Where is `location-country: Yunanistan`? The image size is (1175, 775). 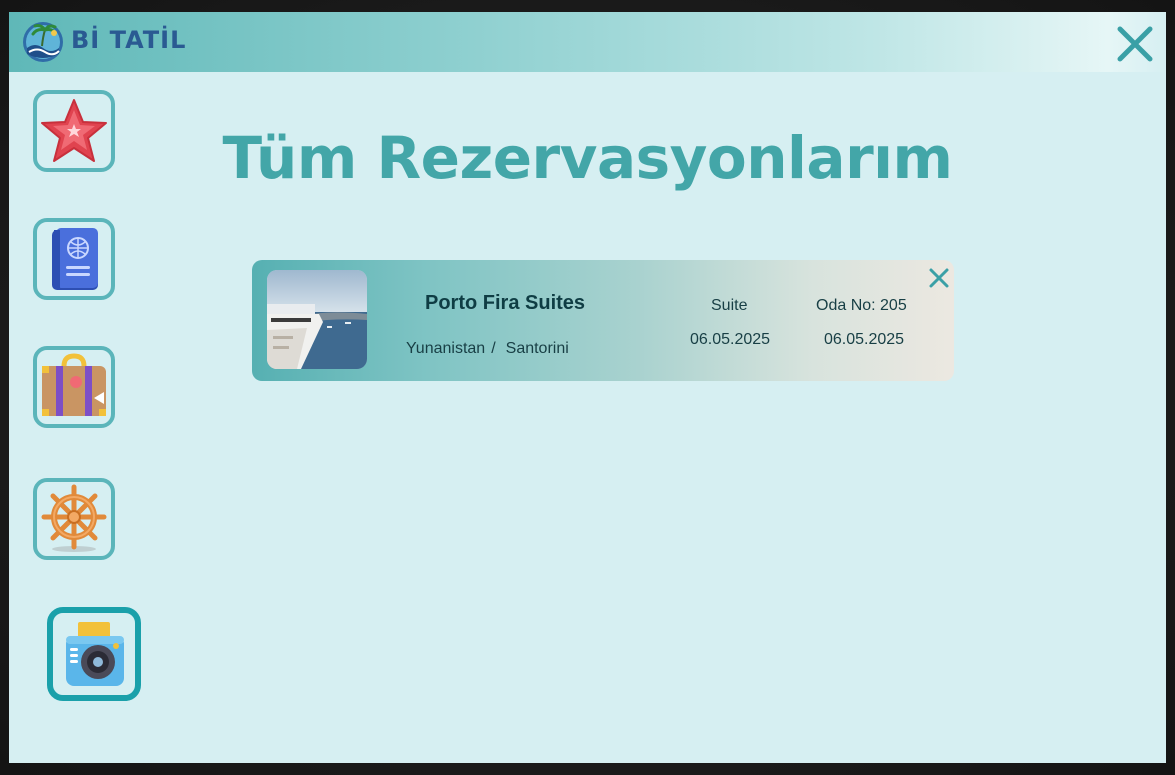 location-country: Yunanistan is located at coordinates (446, 348).